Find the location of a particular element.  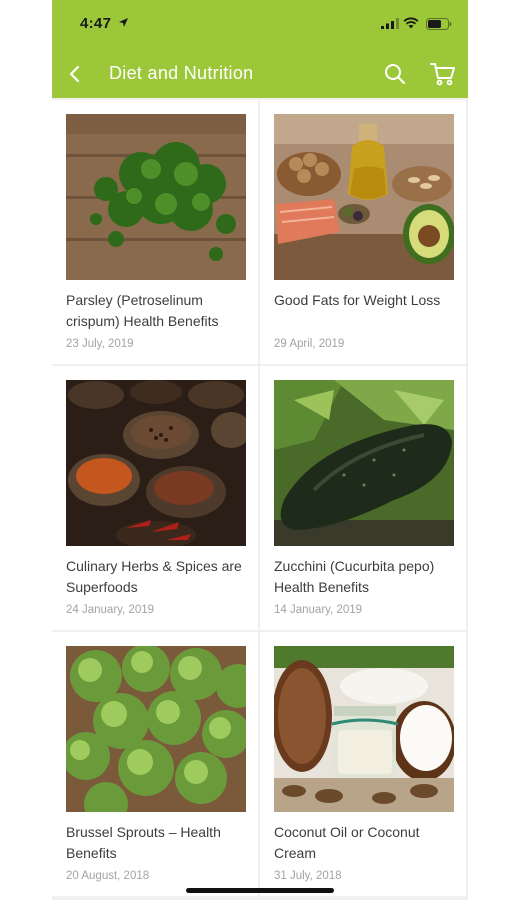

location-arrow-icon is located at coordinates (123, 22).